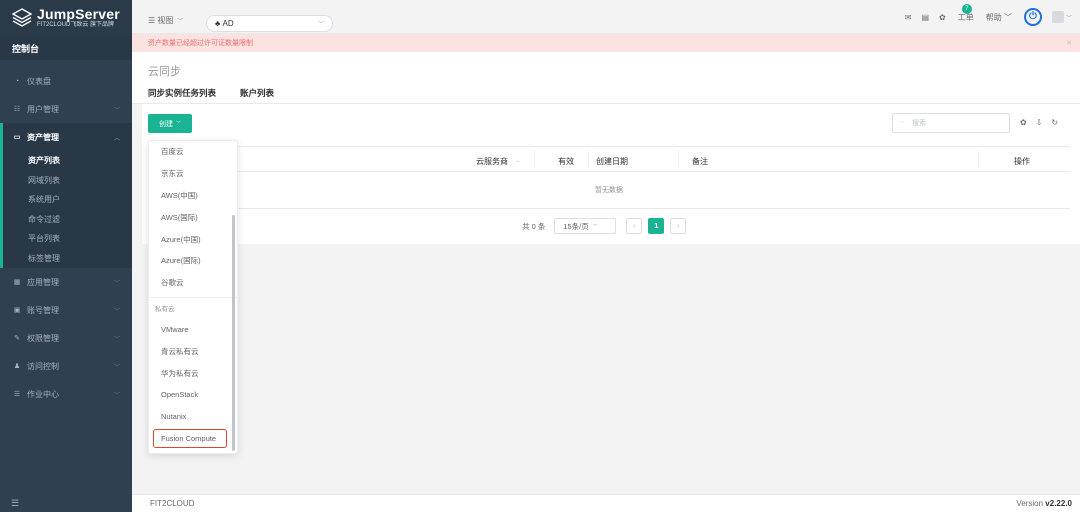 This screenshot has width=1080, height=512. I want to click on sidebar-item-permissions: ✎ 权限管理 ﹀, so click(66, 338).